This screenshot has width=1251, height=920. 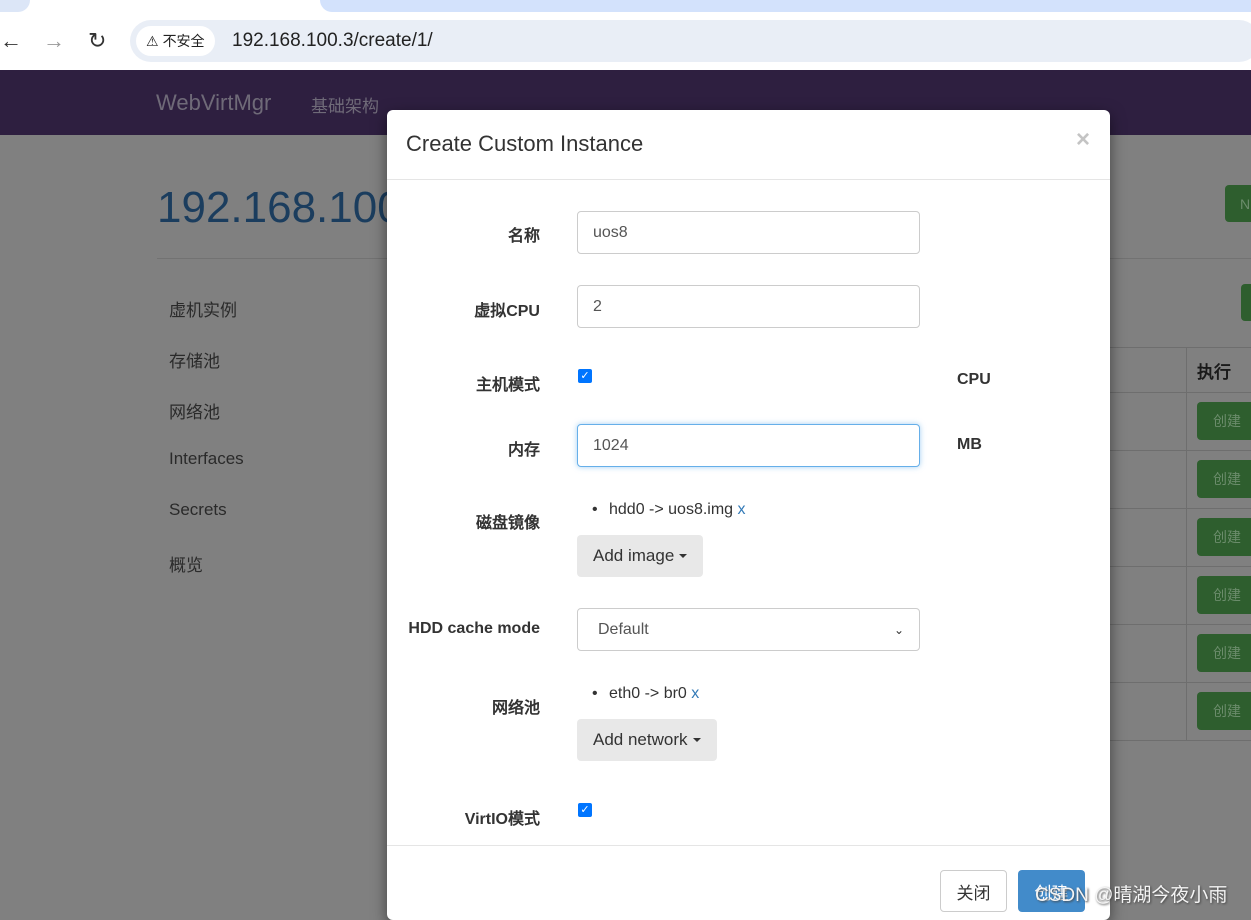 What do you see at coordinates (1214, 372) in the screenshot?
I see `table-header-action: 执行` at bounding box center [1214, 372].